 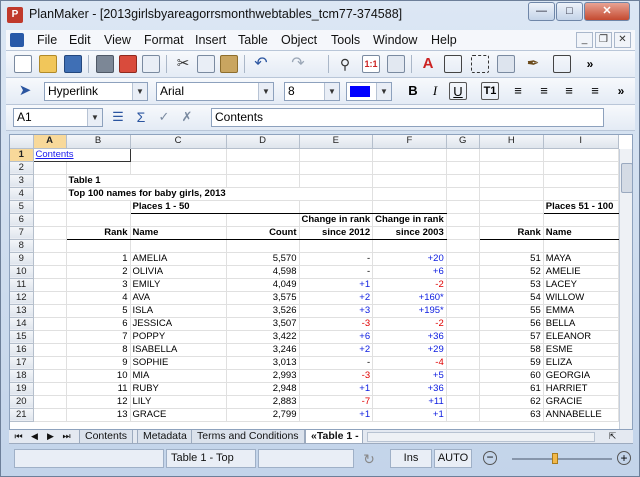 What do you see at coordinates (146, 181) in the screenshot?
I see `table-label: Table 1` at bounding box center [146, 181].